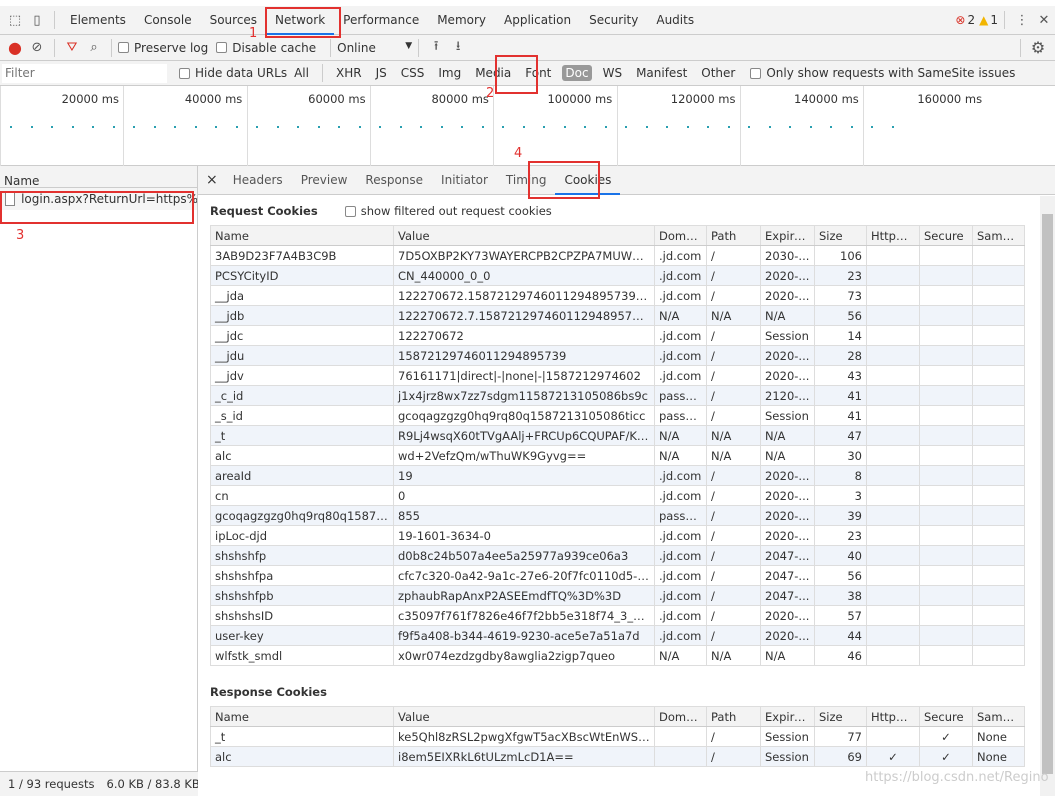 The width and height of the screenshot is (1055, 796). Describe the element at coordinates (211, 180) in the screenshot. I see `close-detail-button: ×` at that location.